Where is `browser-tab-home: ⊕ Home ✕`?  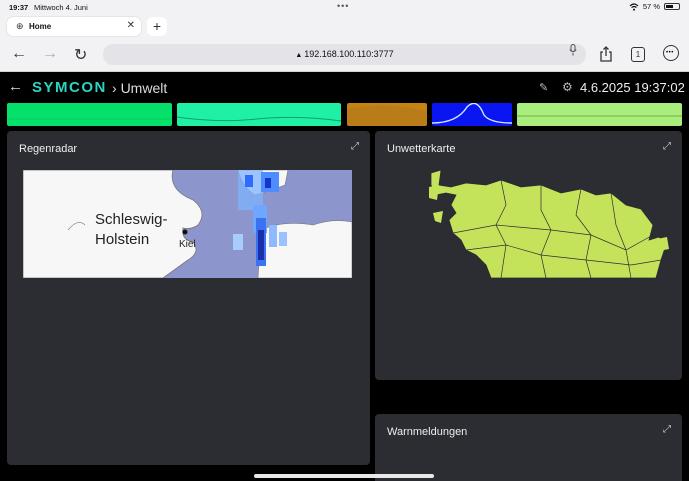 browser-tab-home: ⊕ Home ✕ is located at coordinates (74, 26).